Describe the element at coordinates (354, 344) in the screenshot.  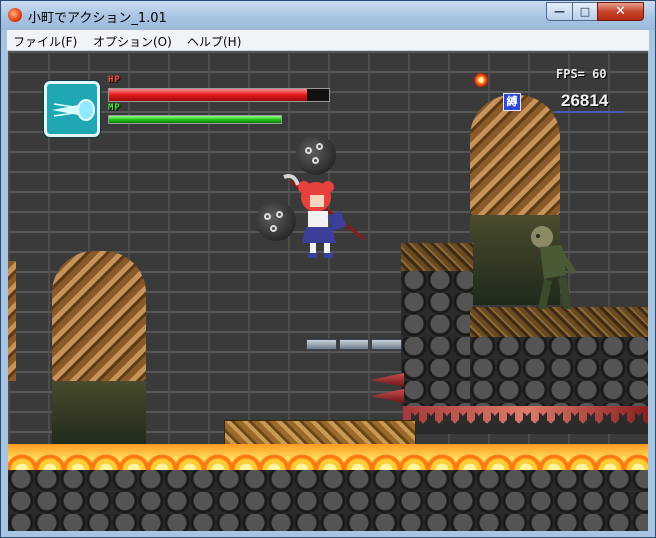
I see `metal-platform` at that location.